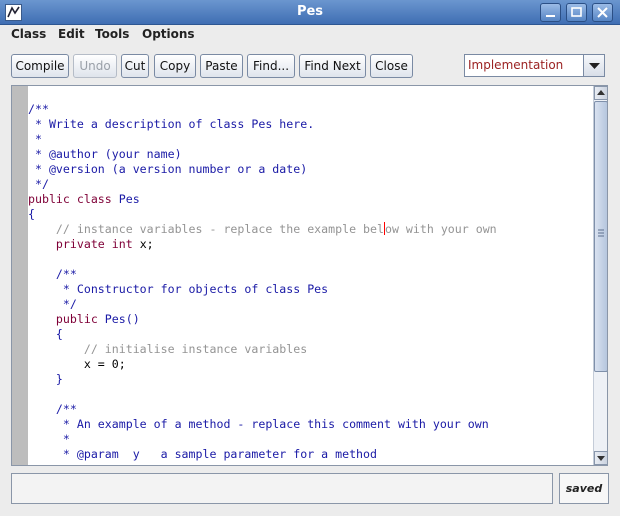  I want to click on code-token: x;, so click(146, 244).